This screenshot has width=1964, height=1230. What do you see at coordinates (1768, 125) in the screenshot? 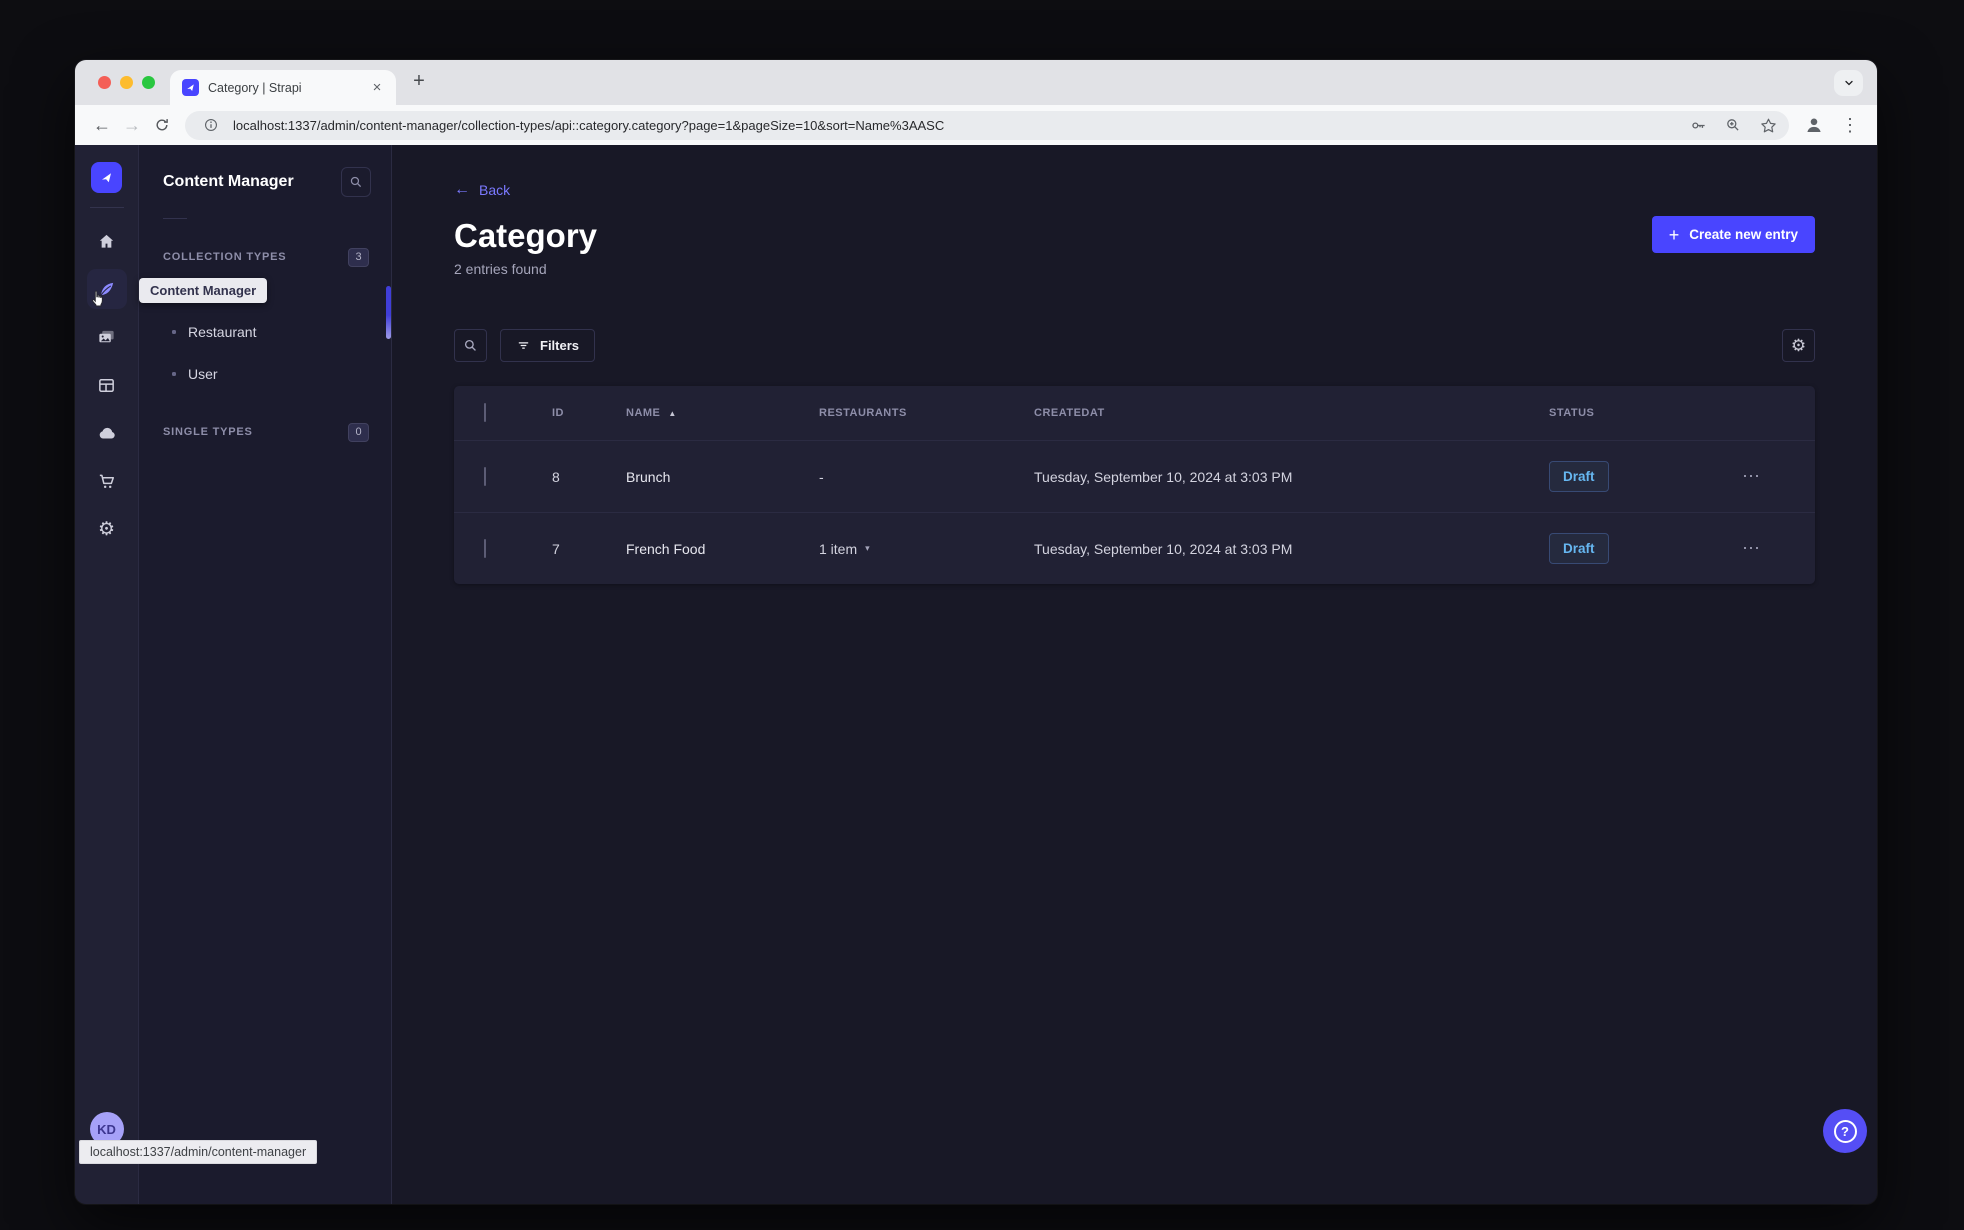
I see `bookmark-star-icon` at bounding box center [1768, 125].